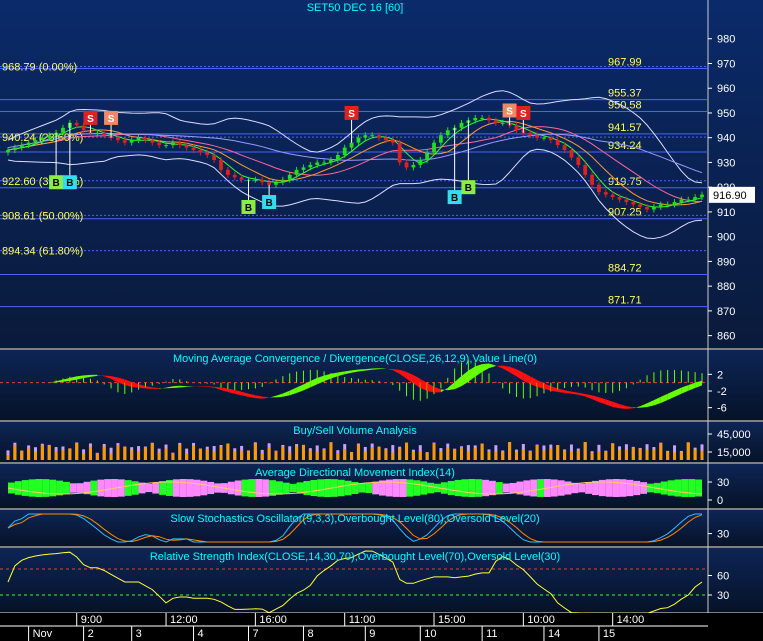 The height and width of the screenshot is (641, 763). I want to click on level-label-934.24: 934.24, so click(625, 146).